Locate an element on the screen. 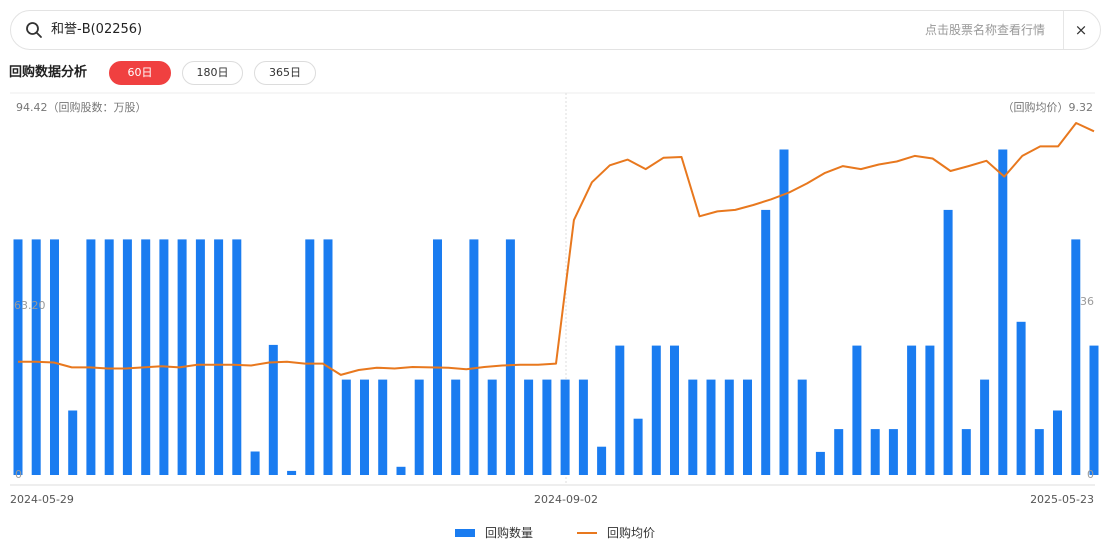 The image size is (1106, 548). x-tick-label-mid: 2024-09-02 is located at coordinates (566, 499).